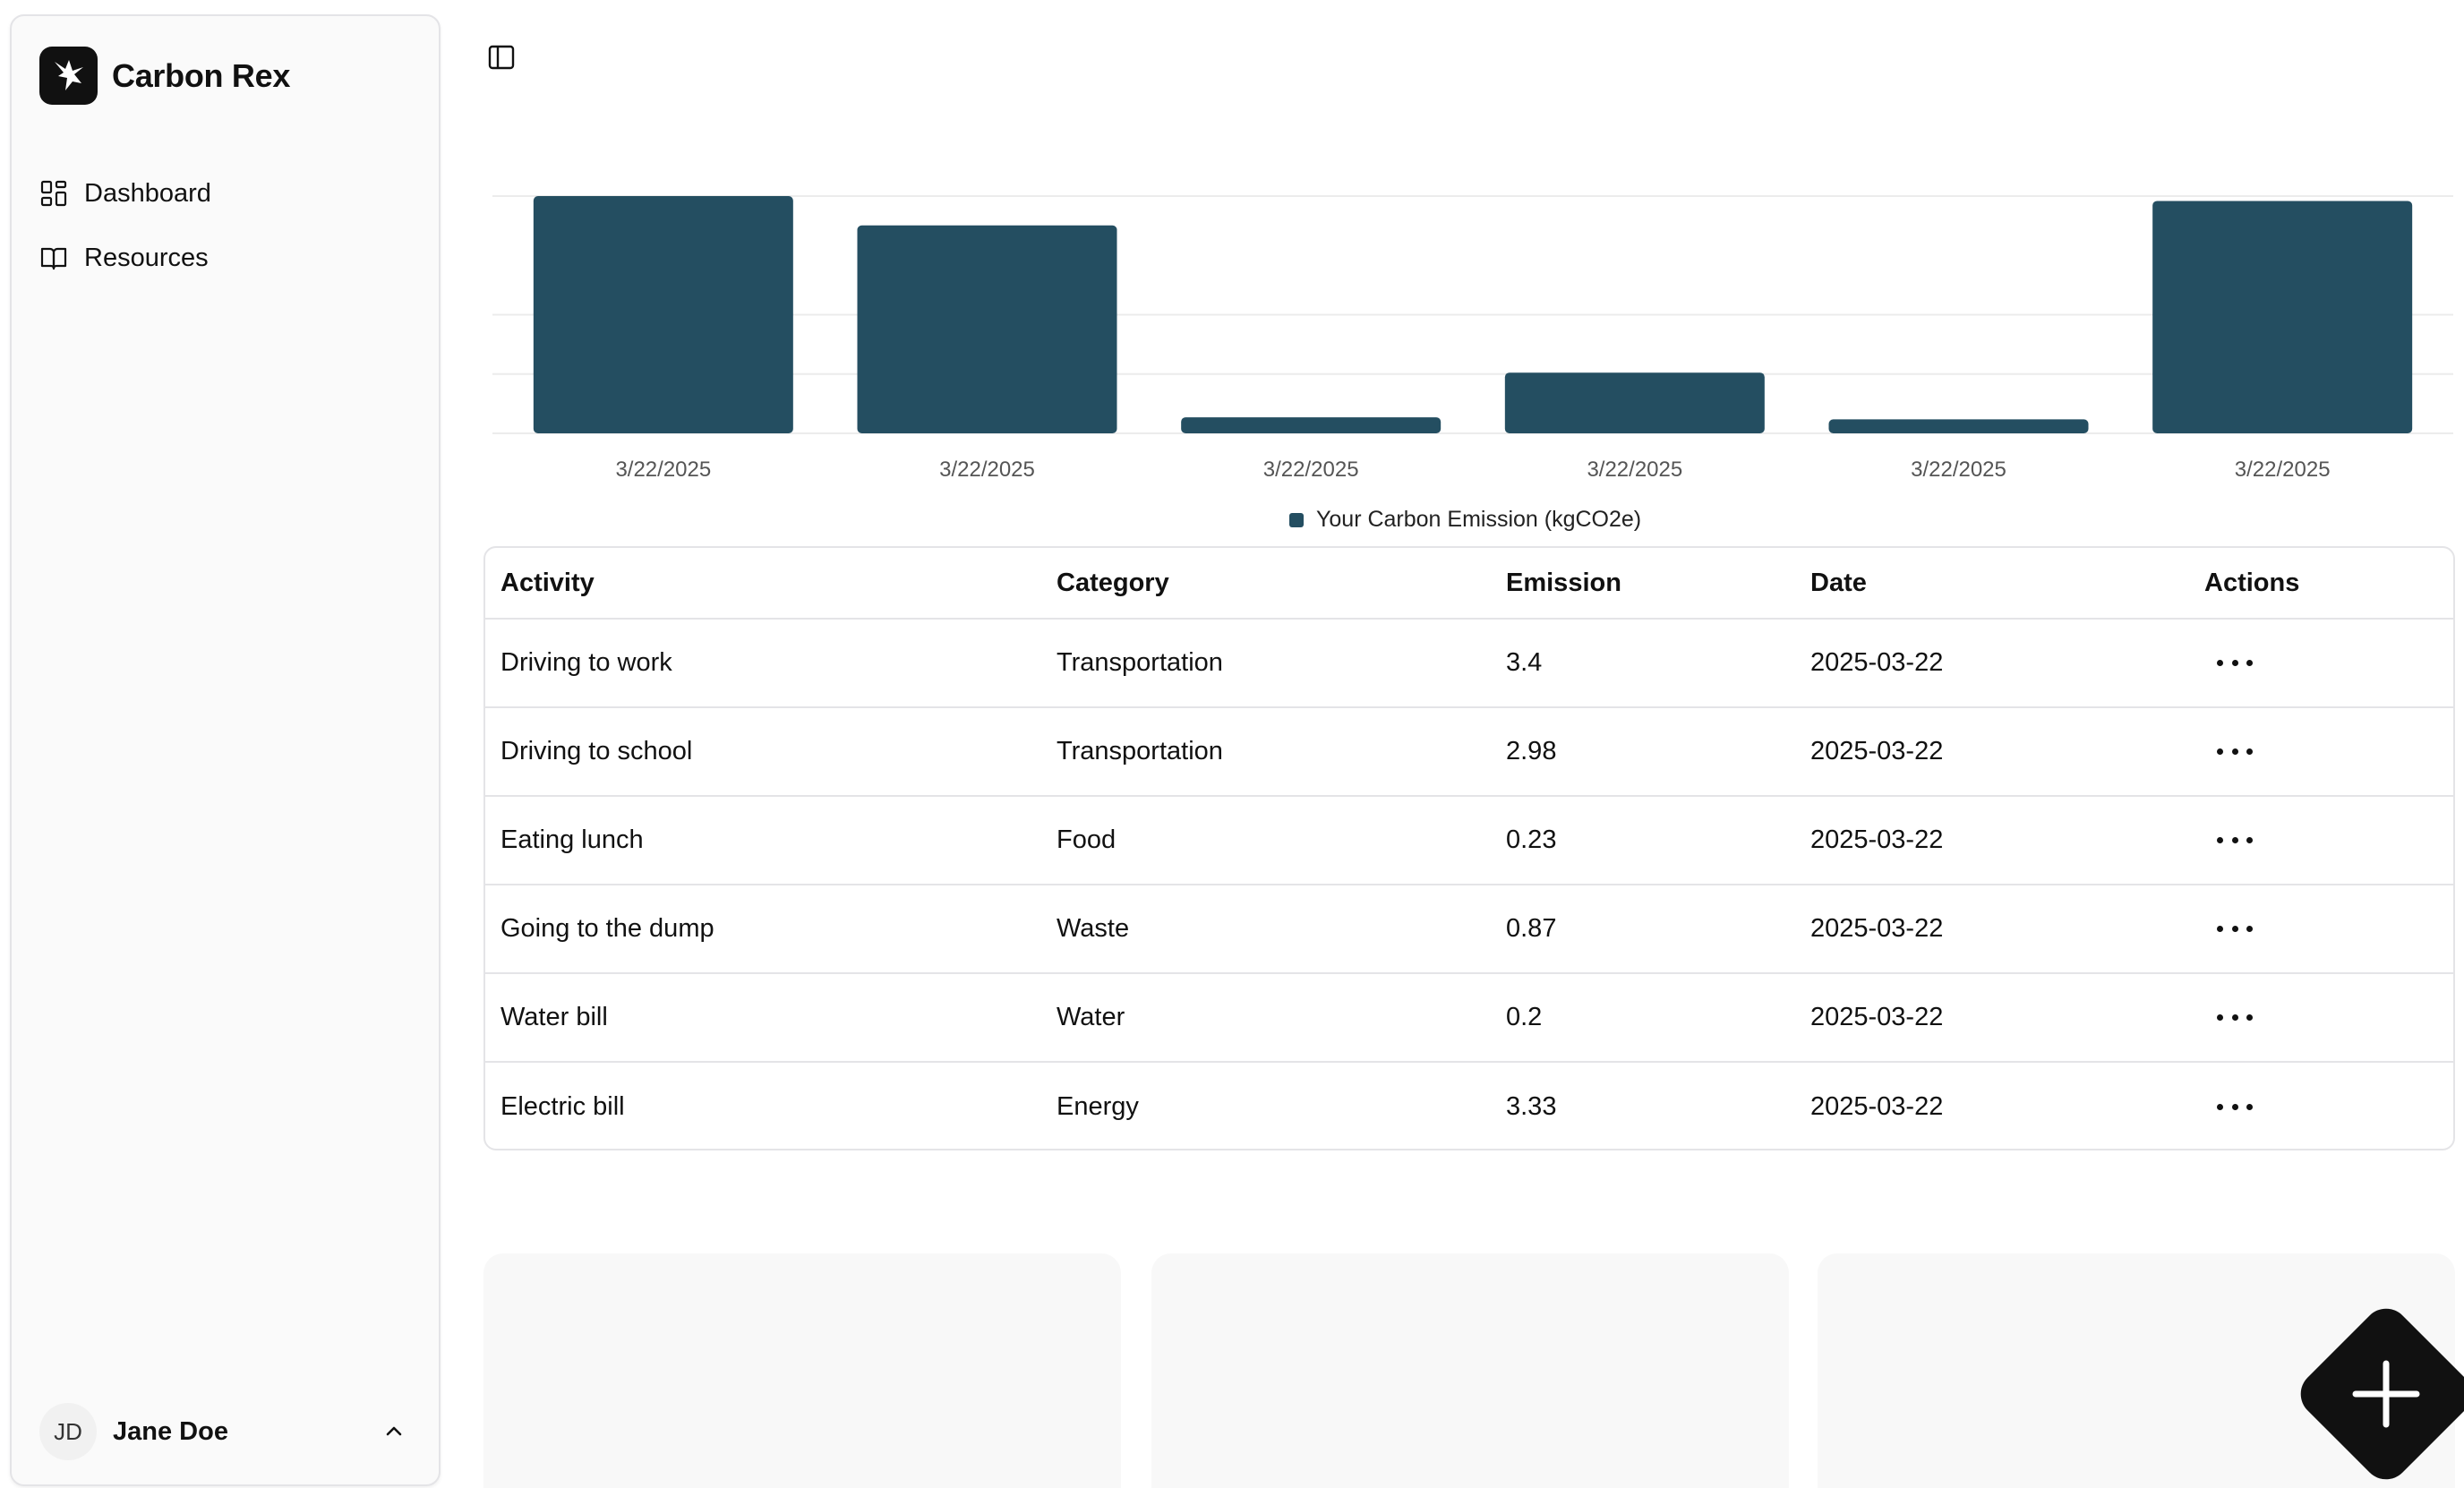 The image size is (2464, 1488). I want to click on column-header-category: Category, so click(1113, 582).